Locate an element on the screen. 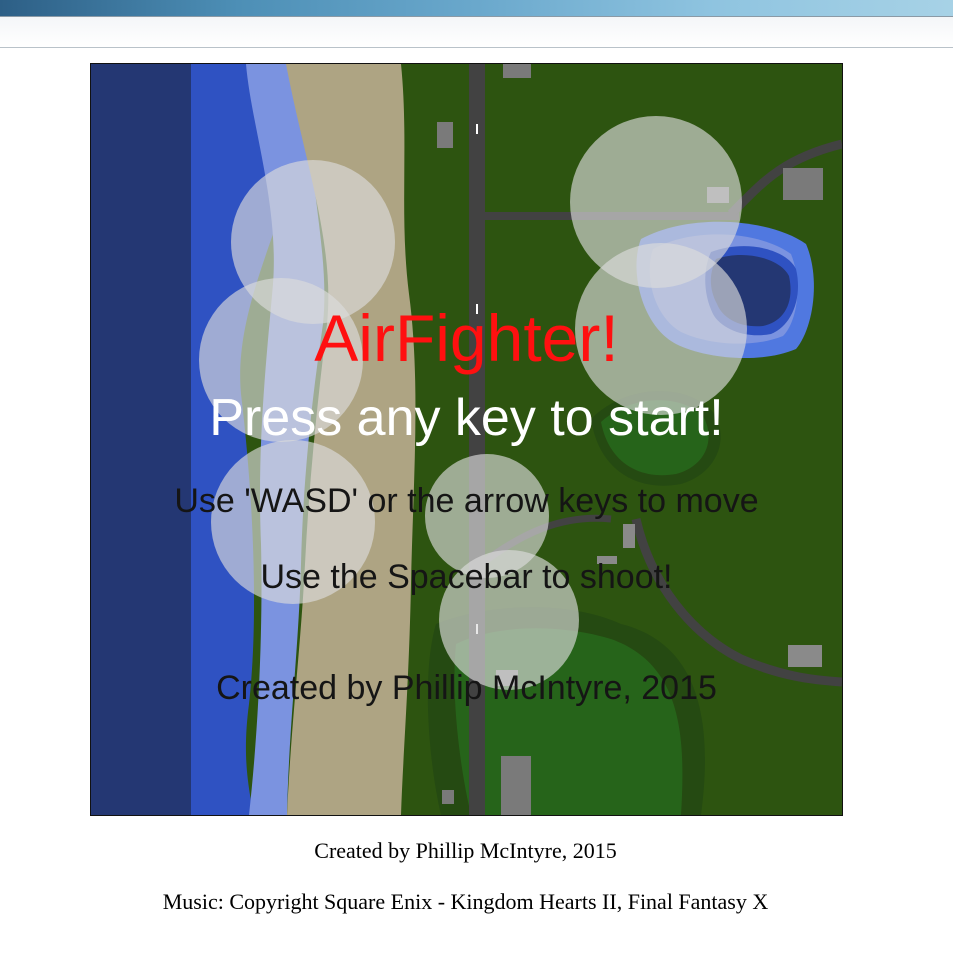  browser-toolbar is located at coordinates (476, 32).